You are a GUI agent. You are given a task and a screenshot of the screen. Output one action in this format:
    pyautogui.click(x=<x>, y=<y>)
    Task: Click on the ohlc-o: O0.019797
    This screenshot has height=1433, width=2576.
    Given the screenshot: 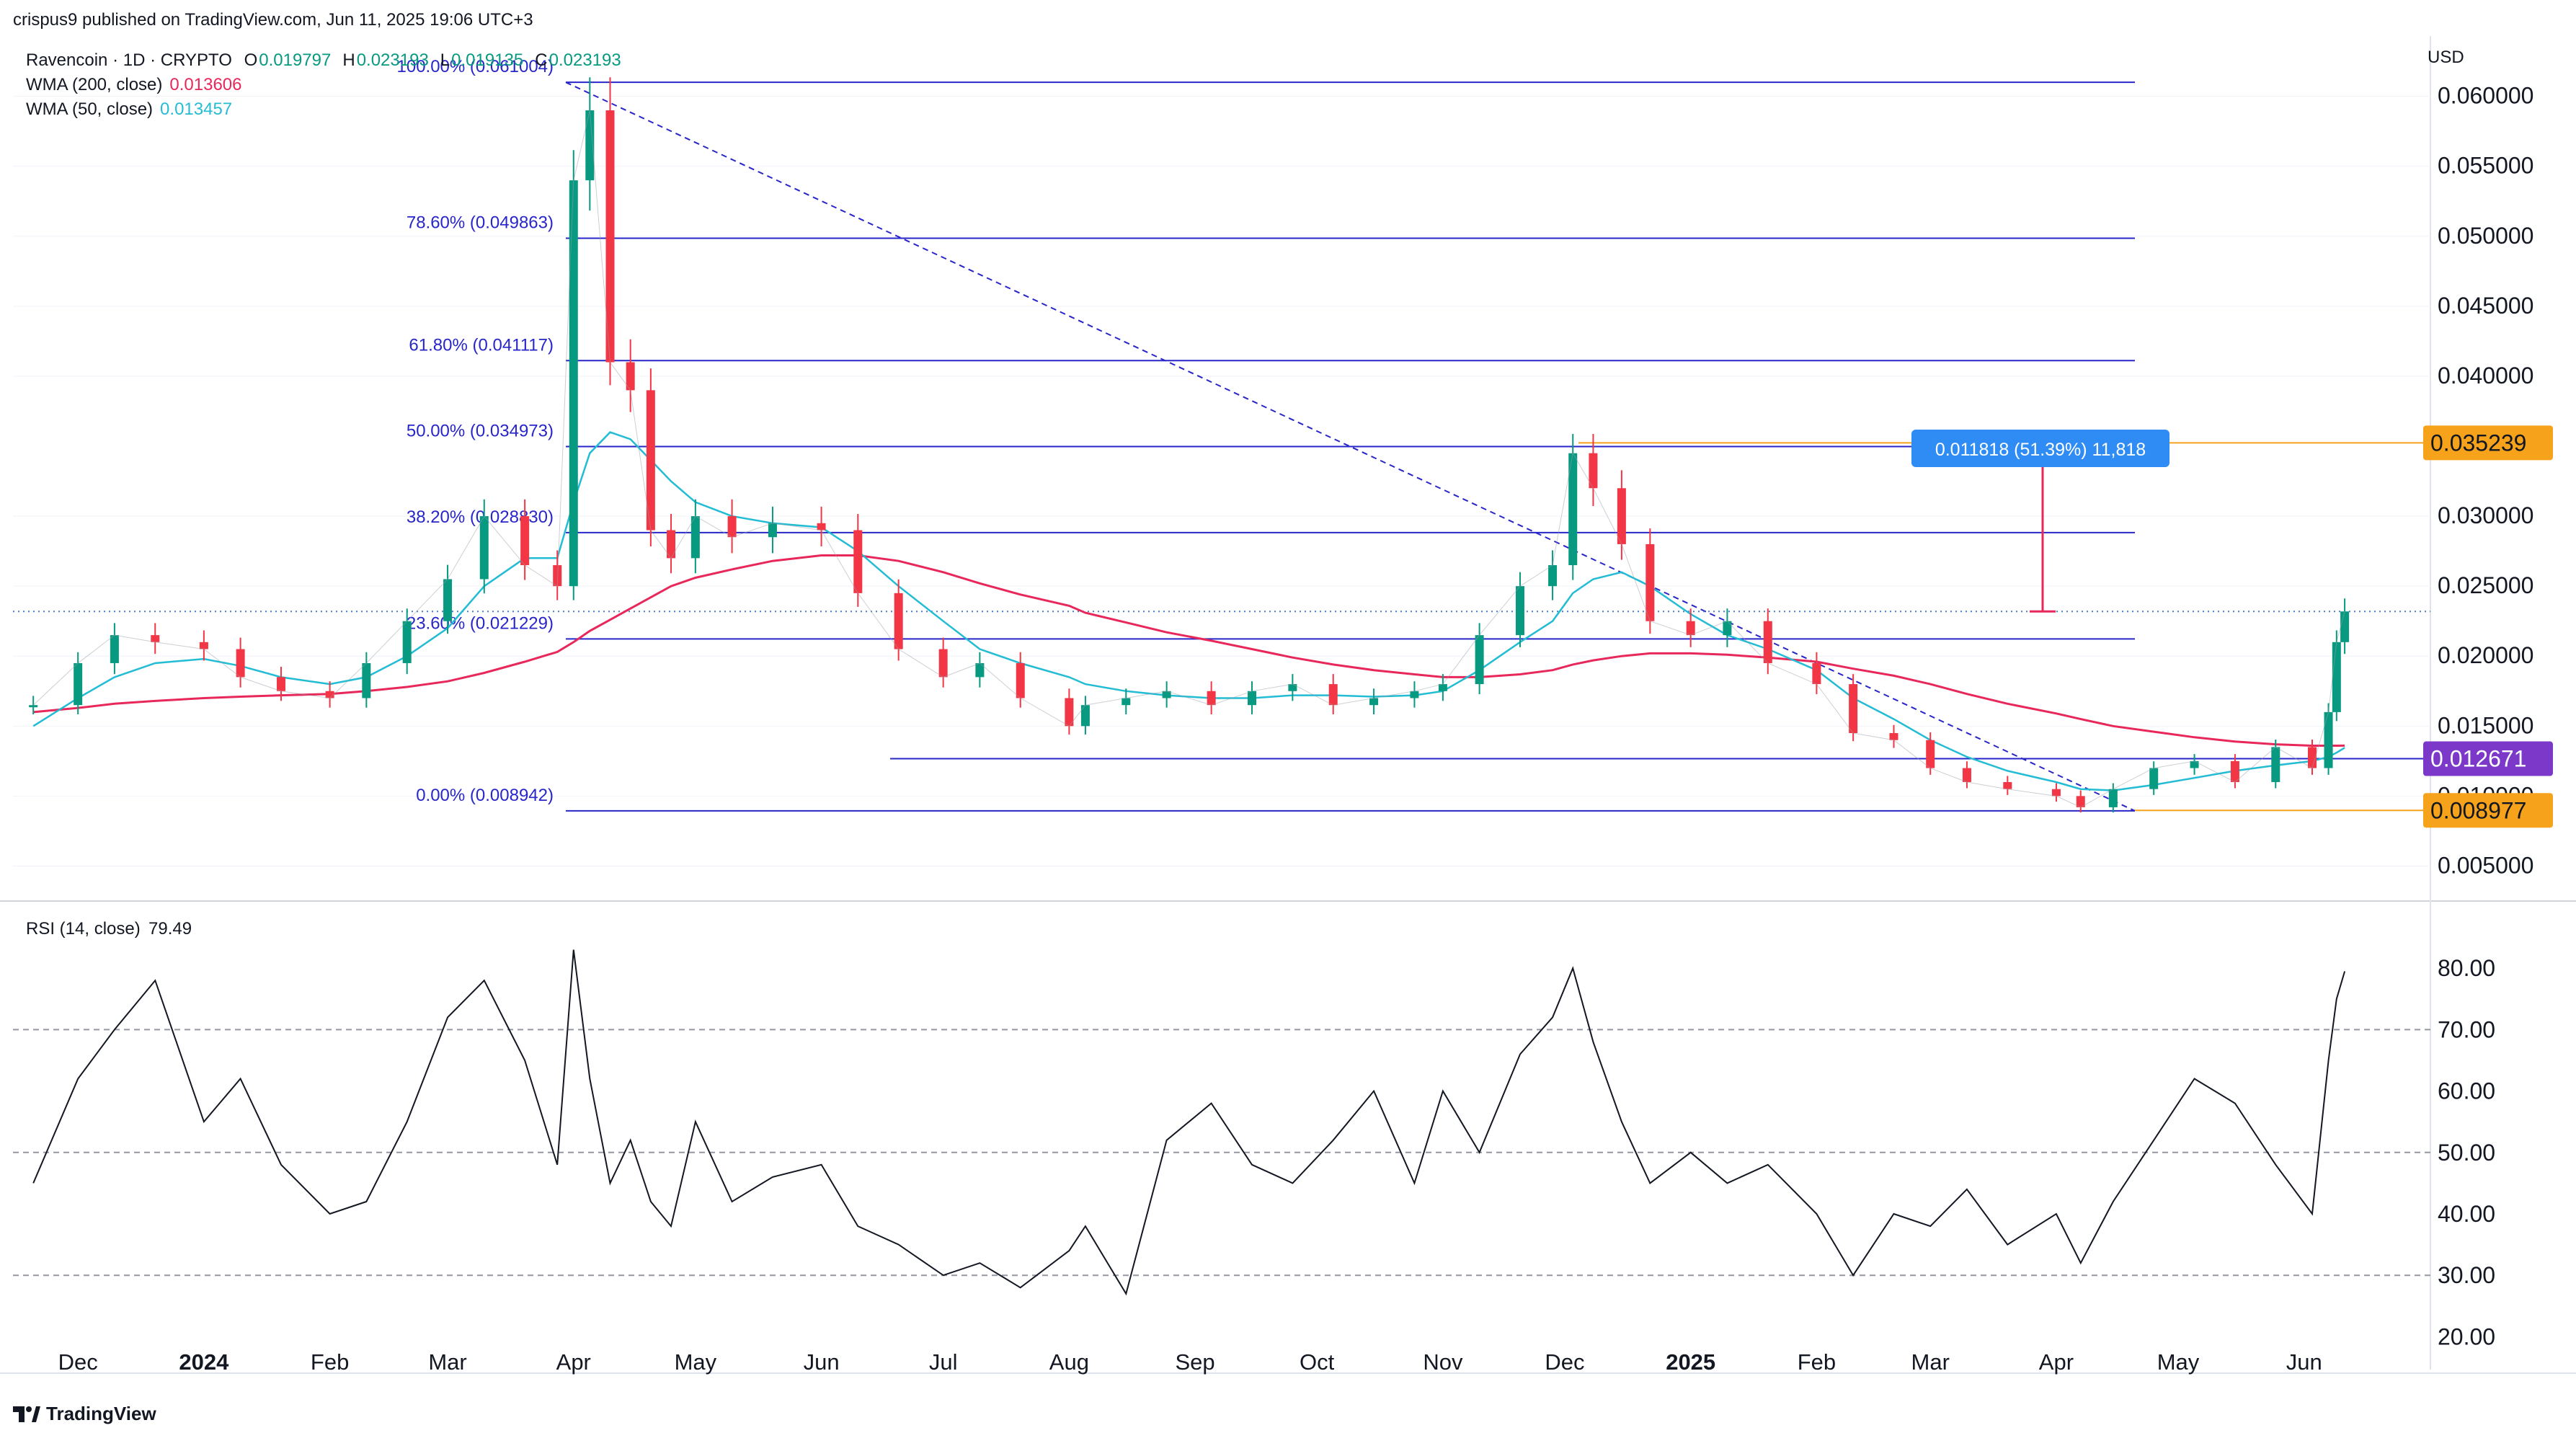 What is the action you would take?
    pyautogui.click(x=290, y=60)
    